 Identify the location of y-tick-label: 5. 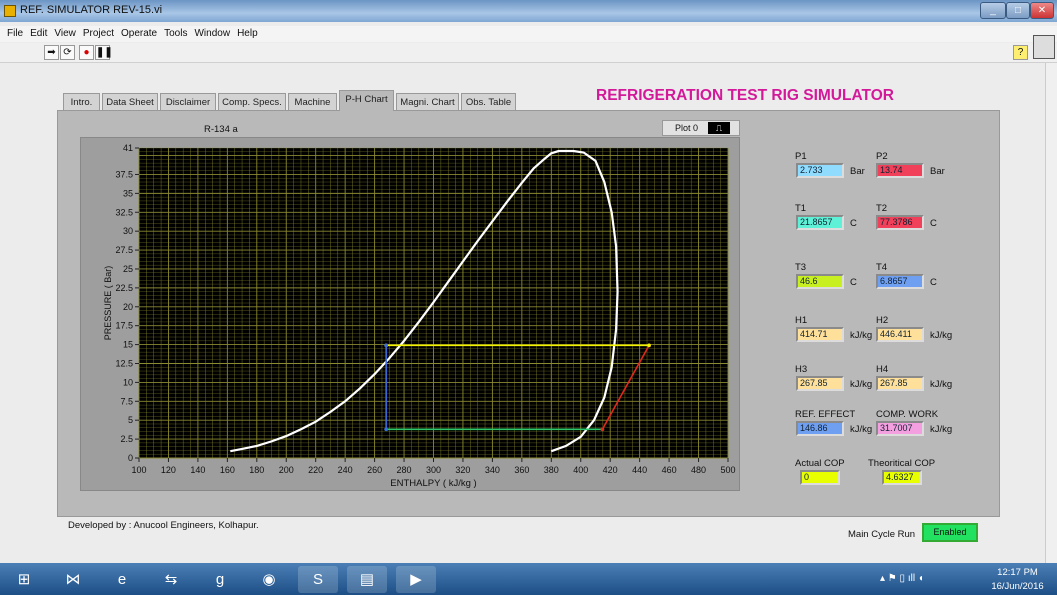
(130, 420).